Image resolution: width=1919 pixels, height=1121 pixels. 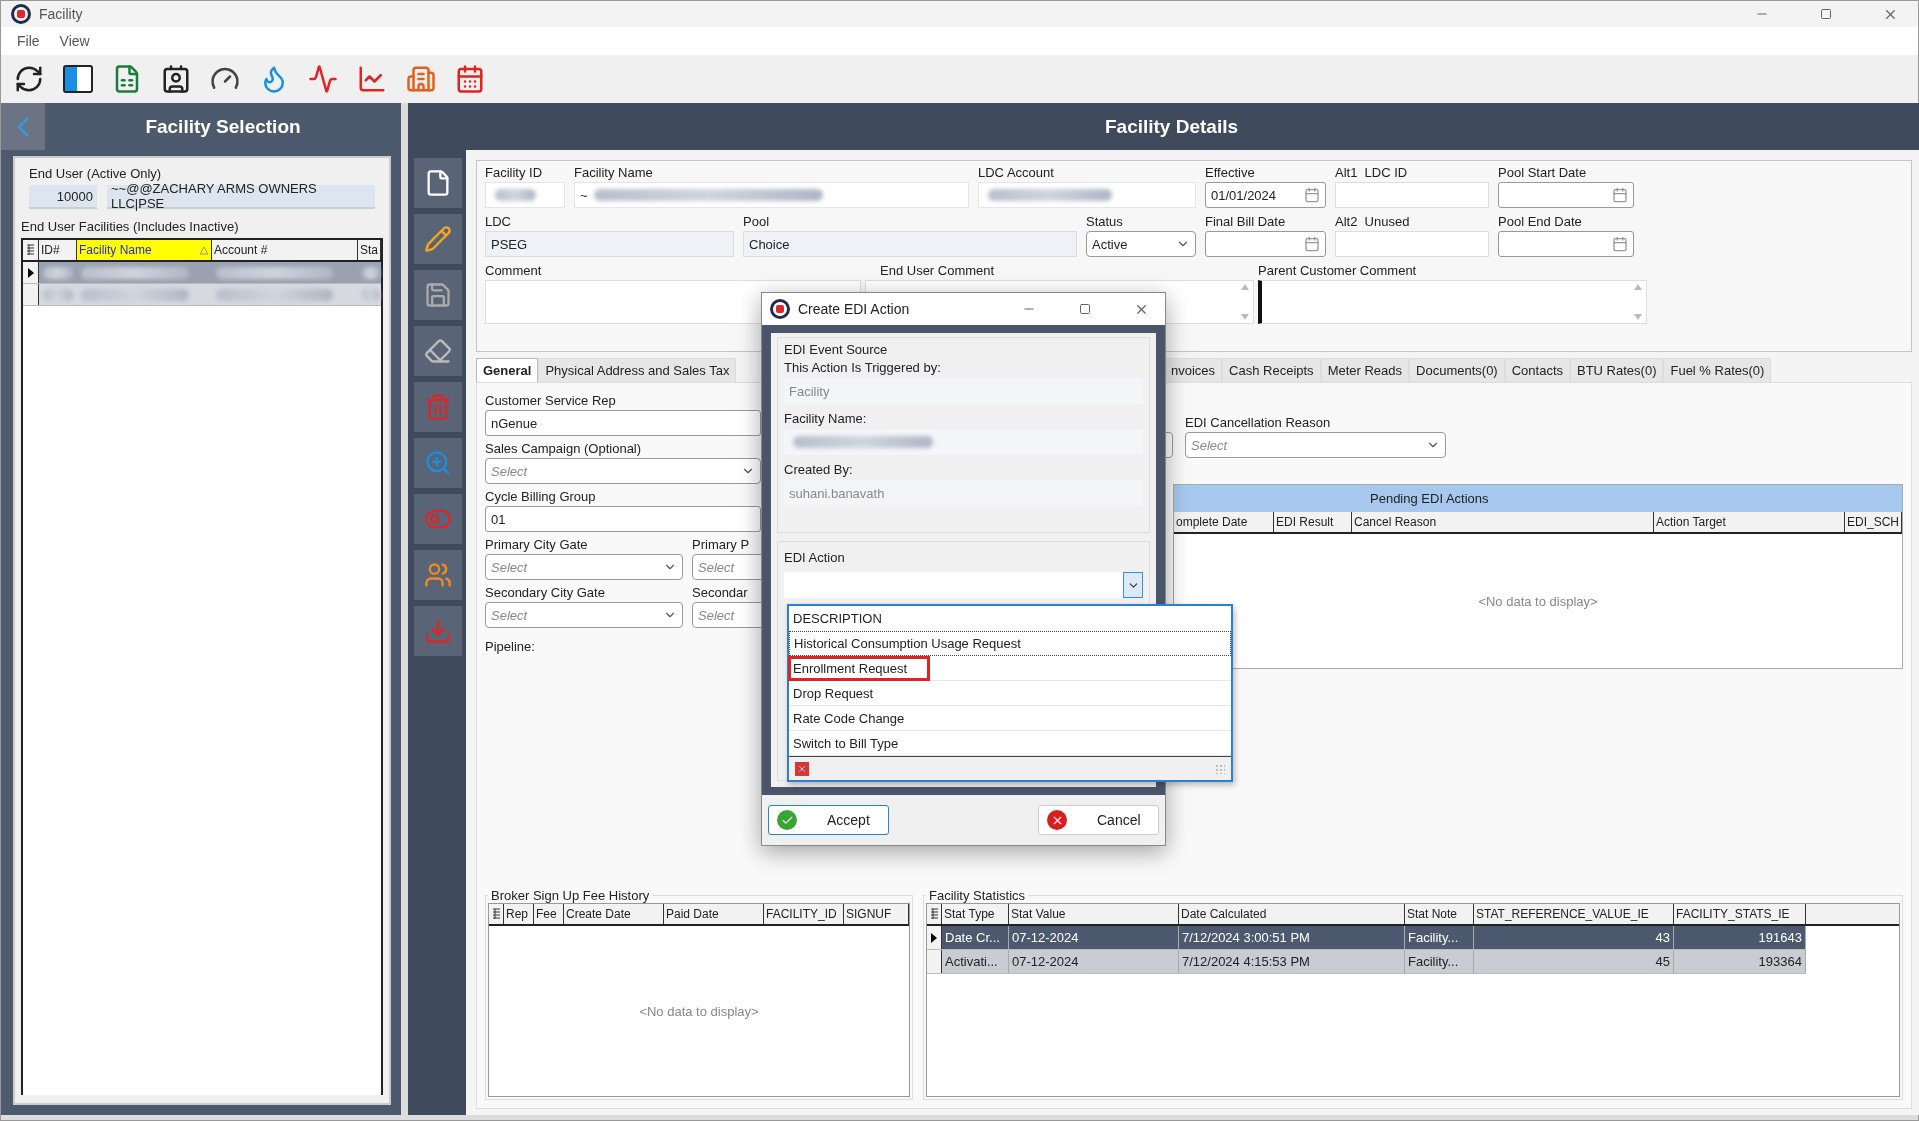 What do you see at coordinates (1094, 914) in the screenshot?
I see `column-header: Stat Value` at bounding box center [1094, 914].